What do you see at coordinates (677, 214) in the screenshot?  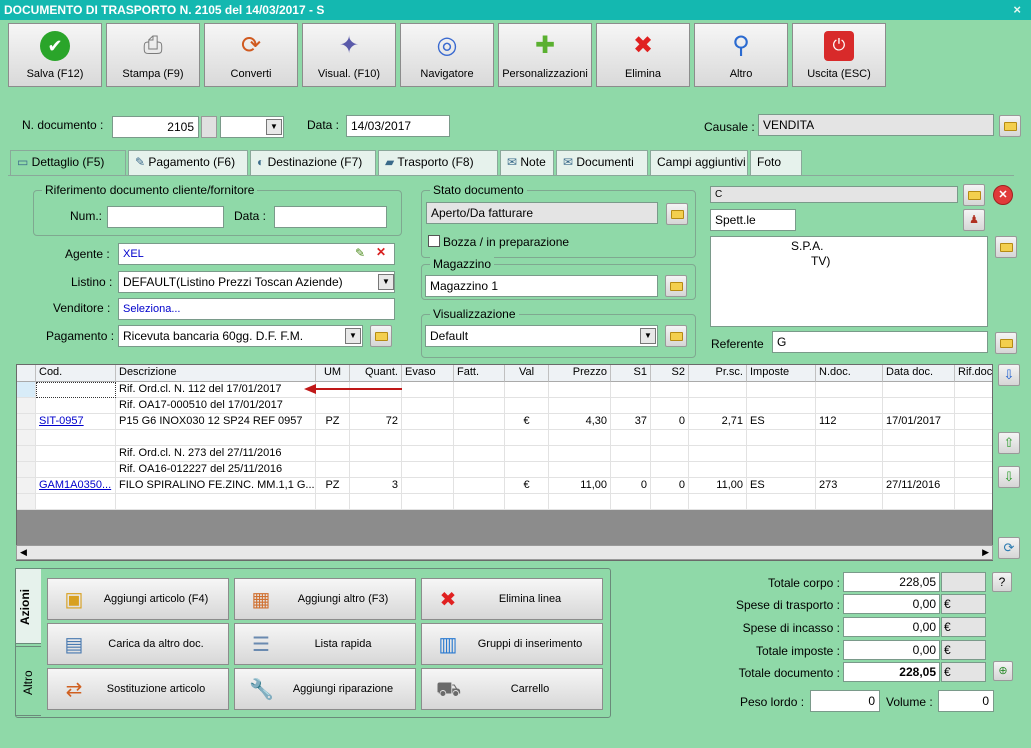 I see `stato-folder-button` at bounding box center [677, 214].